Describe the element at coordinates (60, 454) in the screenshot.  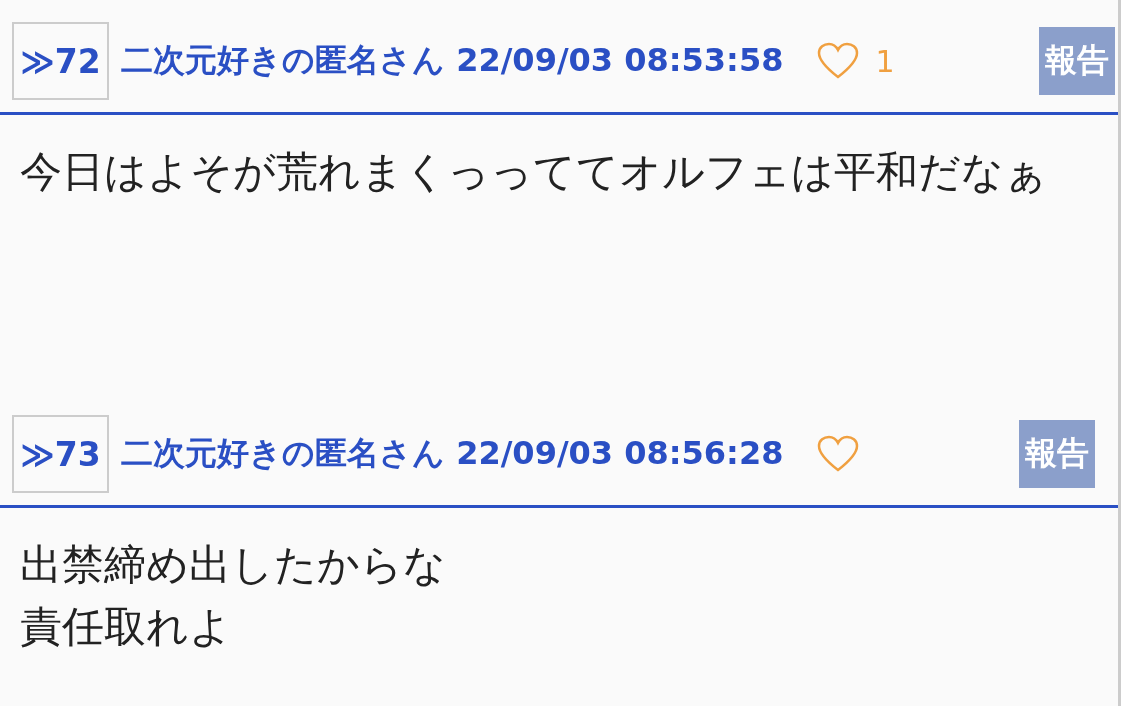
I see `post-number-link: ≫73` at that location.